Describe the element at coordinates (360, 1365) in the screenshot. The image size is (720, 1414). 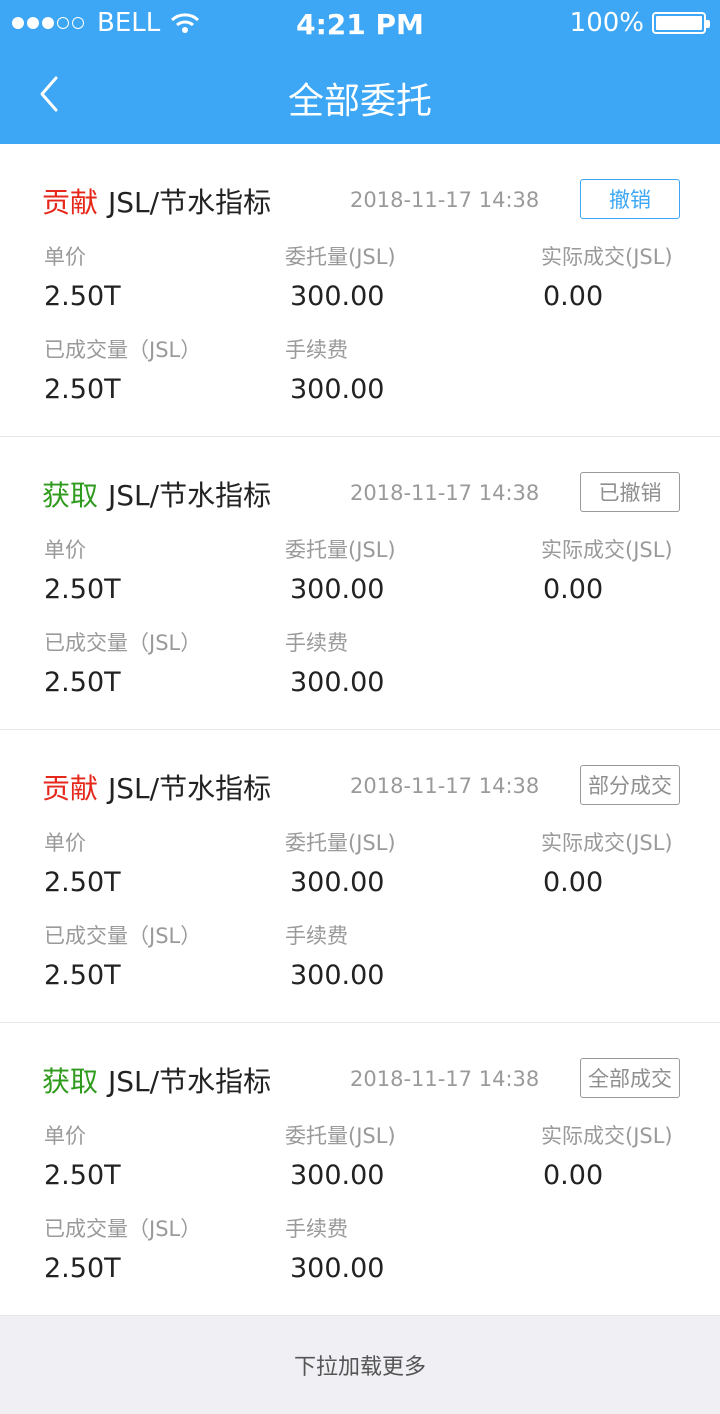
I see `load-more-hint: 下拉加载更多` at that location.